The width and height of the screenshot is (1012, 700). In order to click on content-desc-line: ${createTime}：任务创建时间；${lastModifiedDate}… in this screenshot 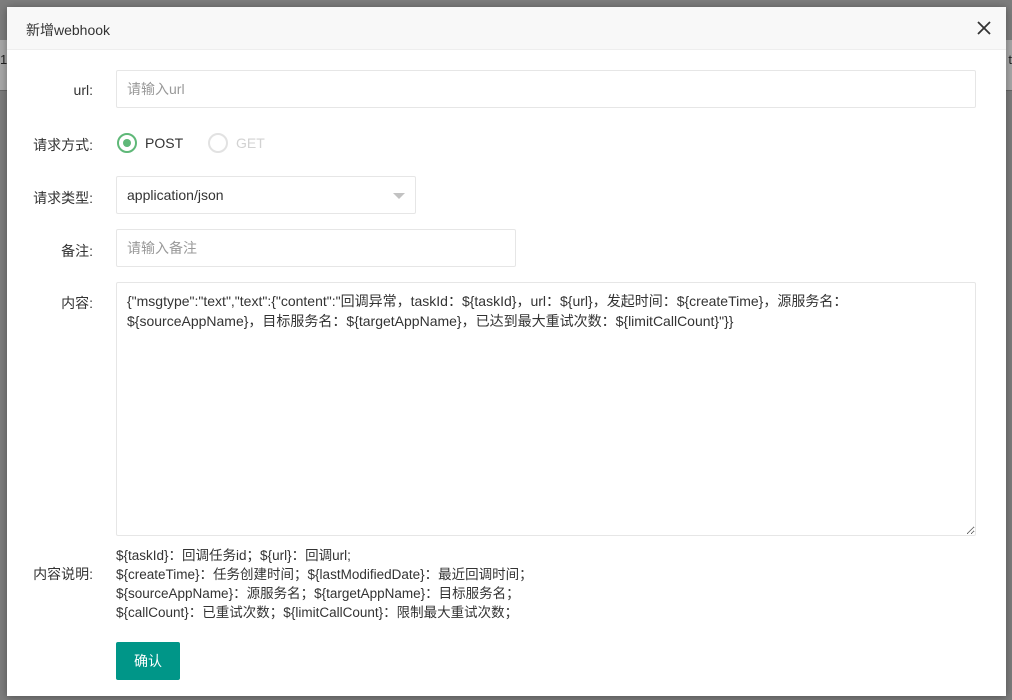, I will do `click(324, 574)`.